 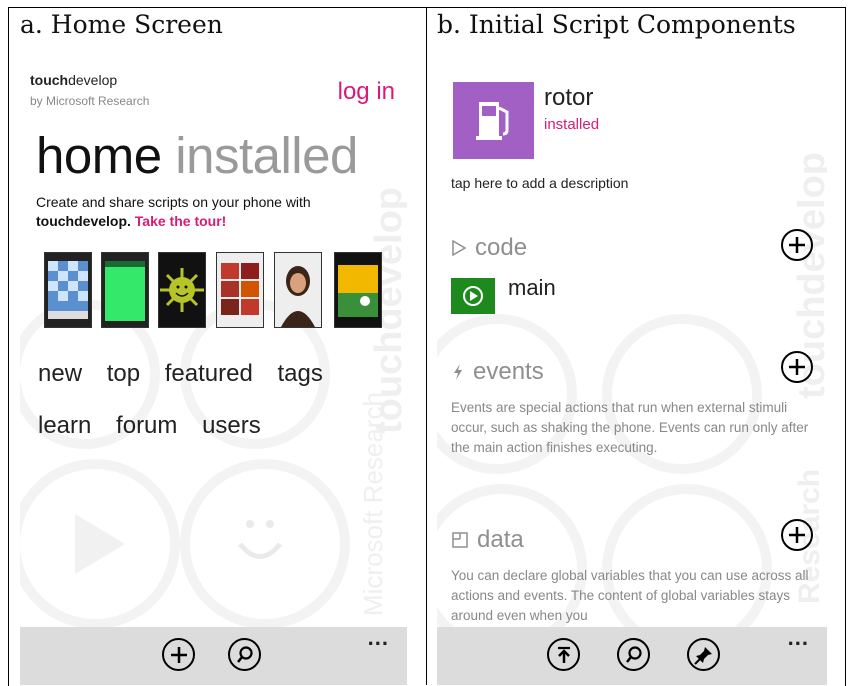 I want to click on publish-button, so click(x=563, y=654).